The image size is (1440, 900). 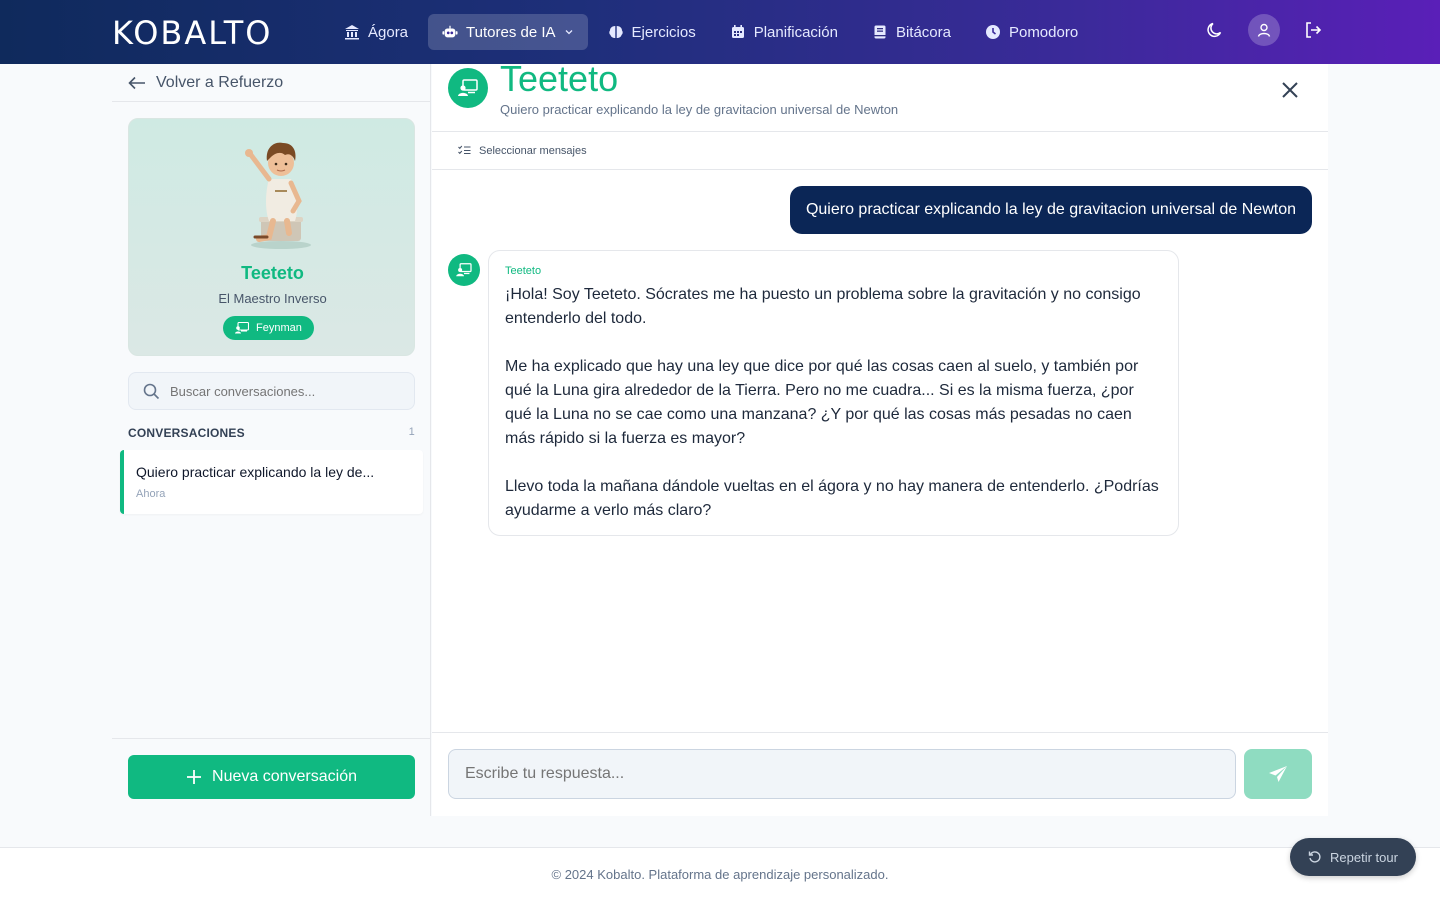 What do you see at coordinates (615, 32) in the screenshot?
I see `brain-icon` at bounding box center [615, 32].